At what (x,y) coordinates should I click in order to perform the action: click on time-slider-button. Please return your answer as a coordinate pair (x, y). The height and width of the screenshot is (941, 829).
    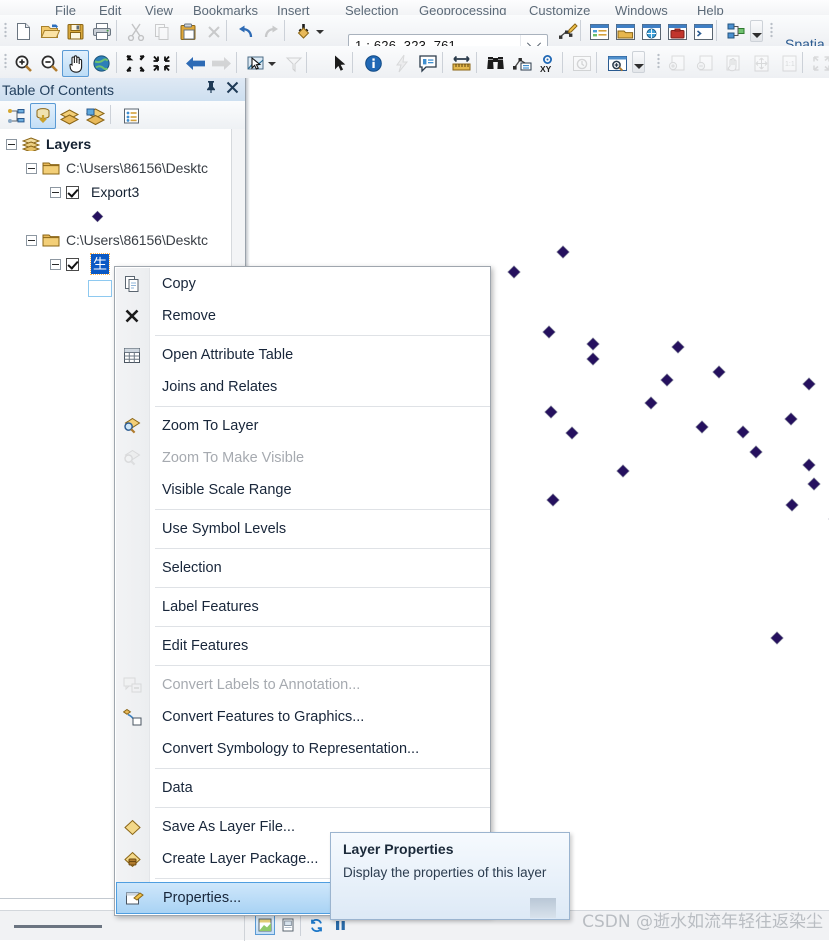
    Looking at the image, I should click on (581, 63).